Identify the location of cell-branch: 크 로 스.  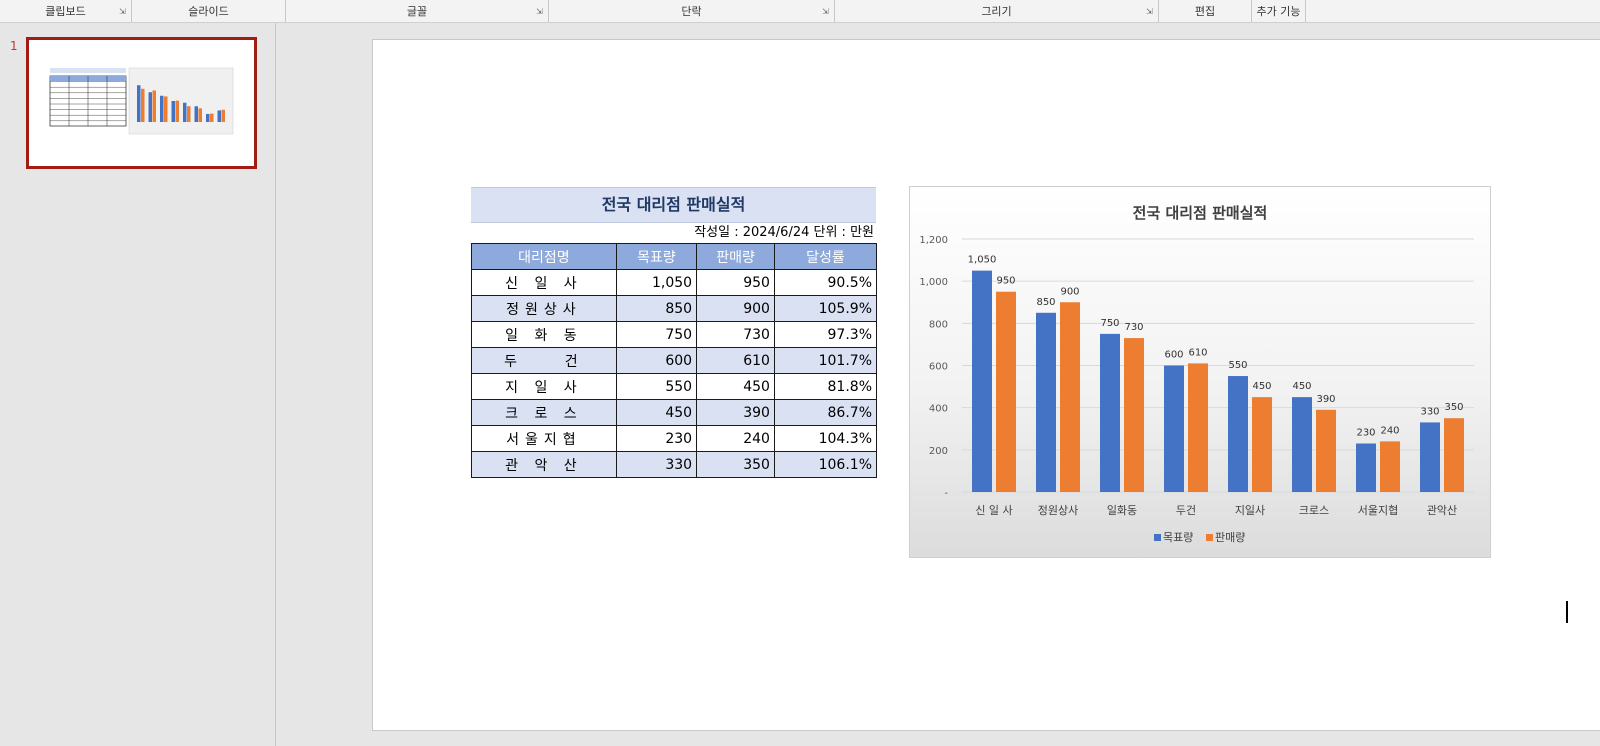
(544, 412).